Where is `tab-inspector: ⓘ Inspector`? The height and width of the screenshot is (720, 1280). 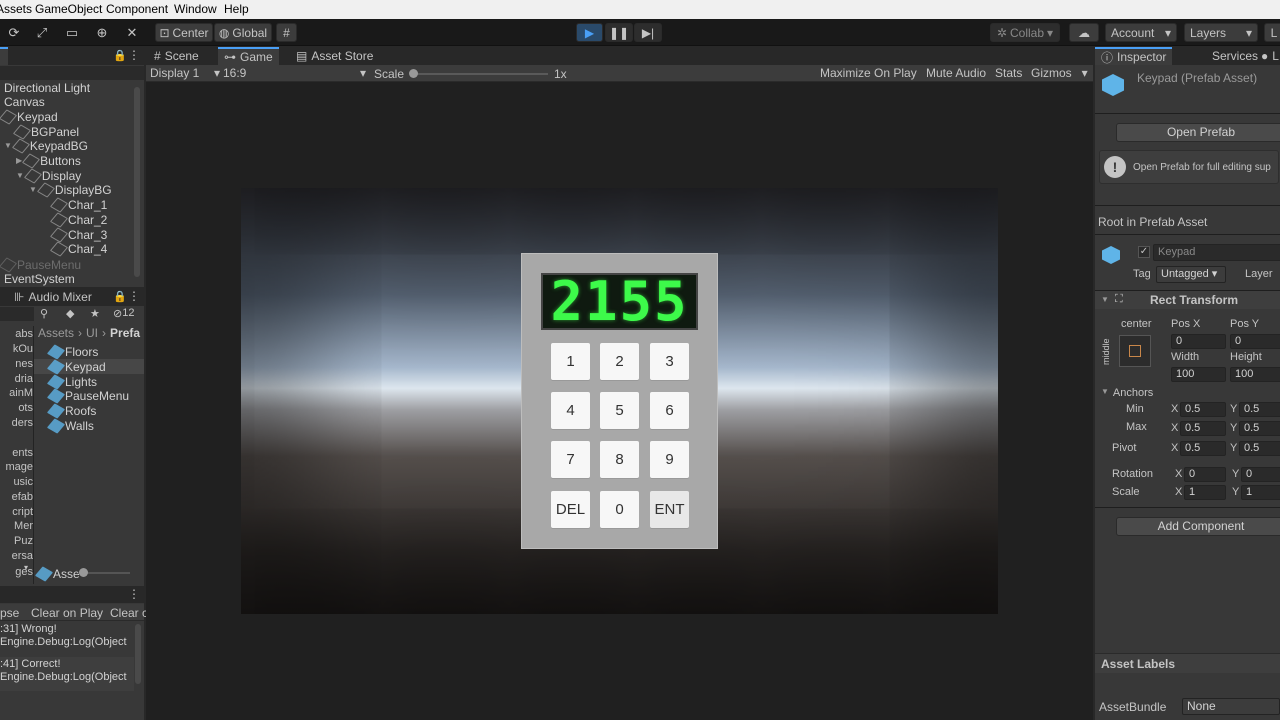 tab-inspector: ⓘ Inspector is located at coordinates (1134, 56).